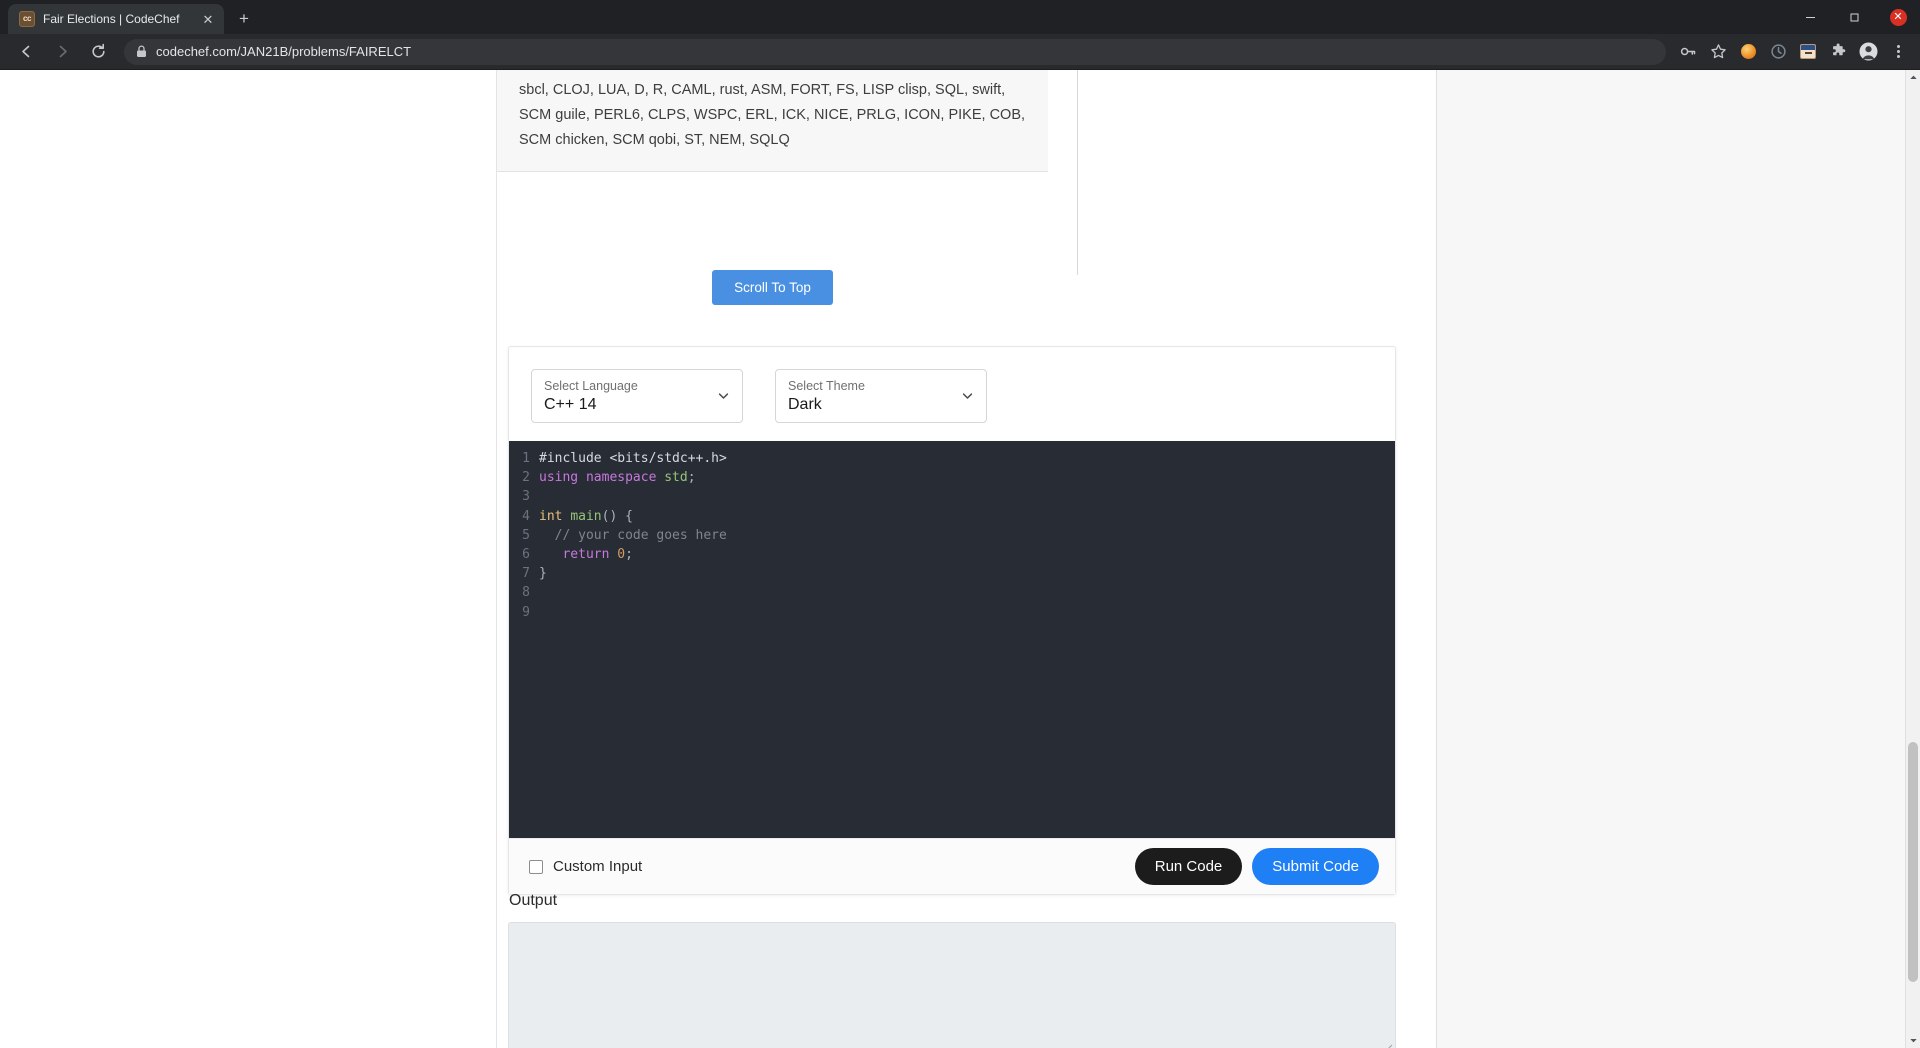 This screenshot has height=1048, width=1920. I want to click on address-bar: codechef.com/JAN21B/problems/FAIRELCT, so click(895, 51).